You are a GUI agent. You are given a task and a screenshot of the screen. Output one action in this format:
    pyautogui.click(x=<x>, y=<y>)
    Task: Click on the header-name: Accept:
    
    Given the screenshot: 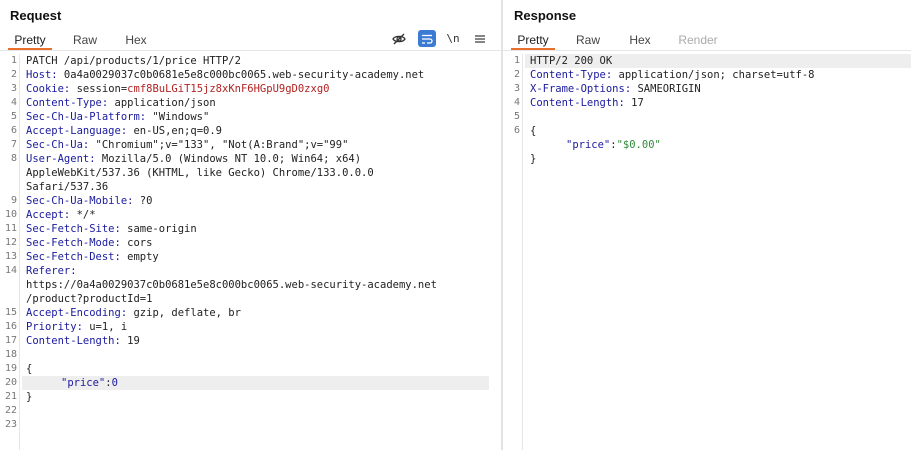 What is the action you would take?
    pyautogui.click(x=48, y=215)
    